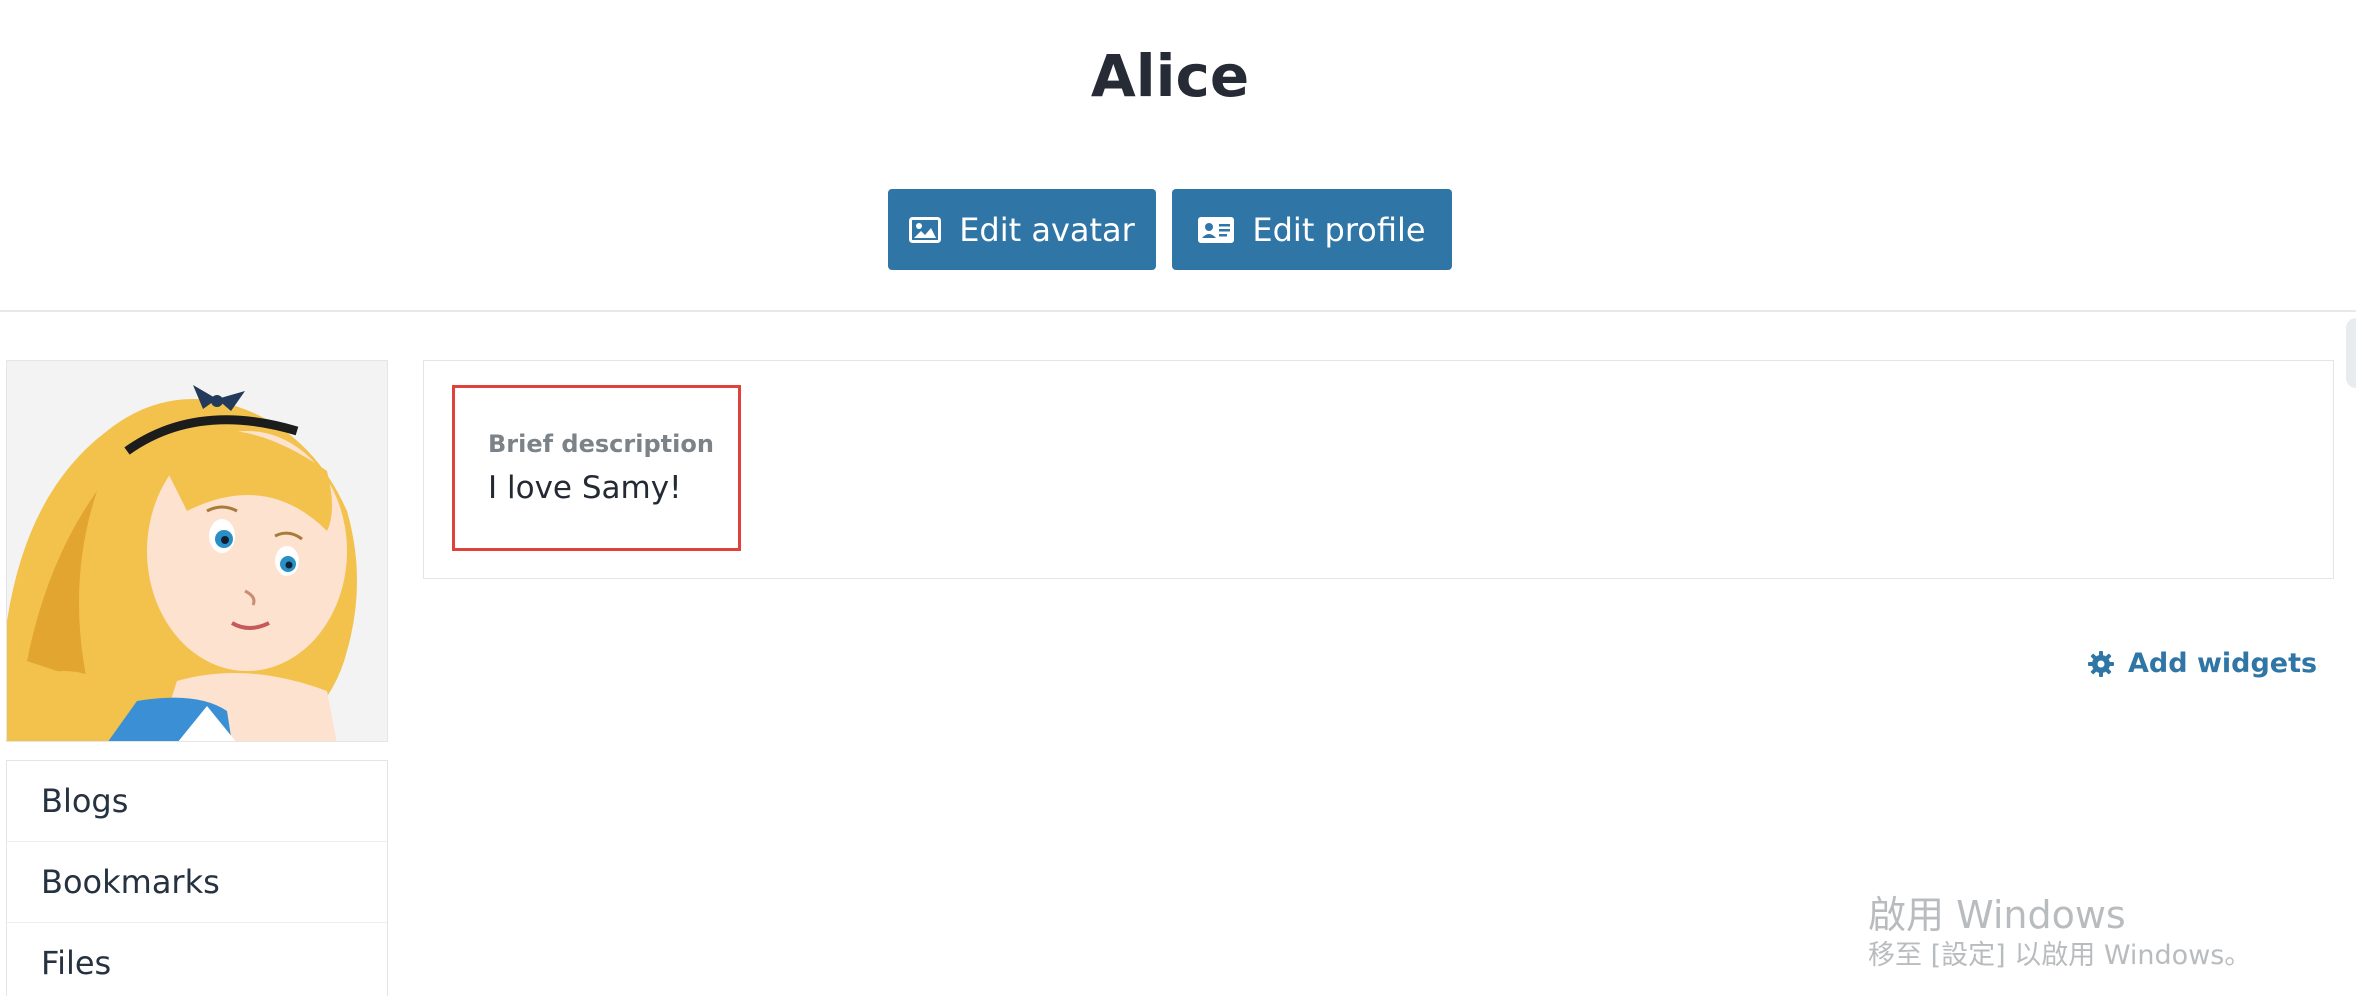 Image resolution: width=2356 pixels, height=996 pixels. Describe the element at coordinates (1339, 229) in the screenshot. I see `edit-profile-label: Edit profile` at that location.